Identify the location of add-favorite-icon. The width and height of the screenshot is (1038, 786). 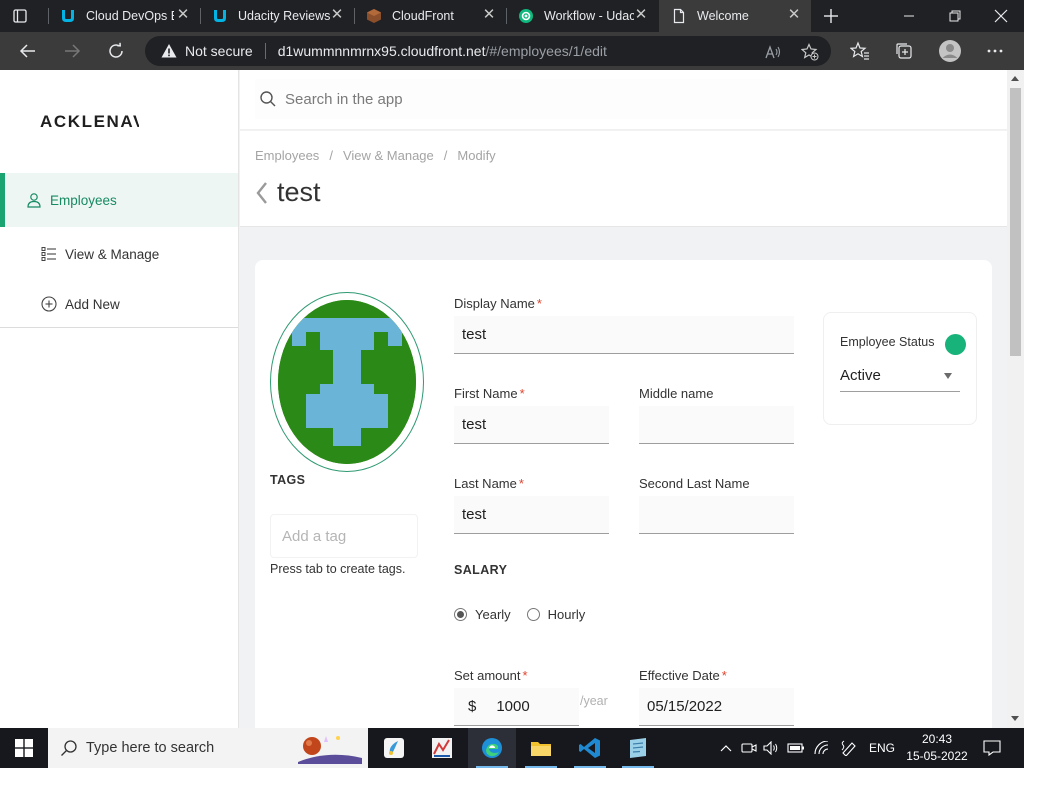
(810, 52).